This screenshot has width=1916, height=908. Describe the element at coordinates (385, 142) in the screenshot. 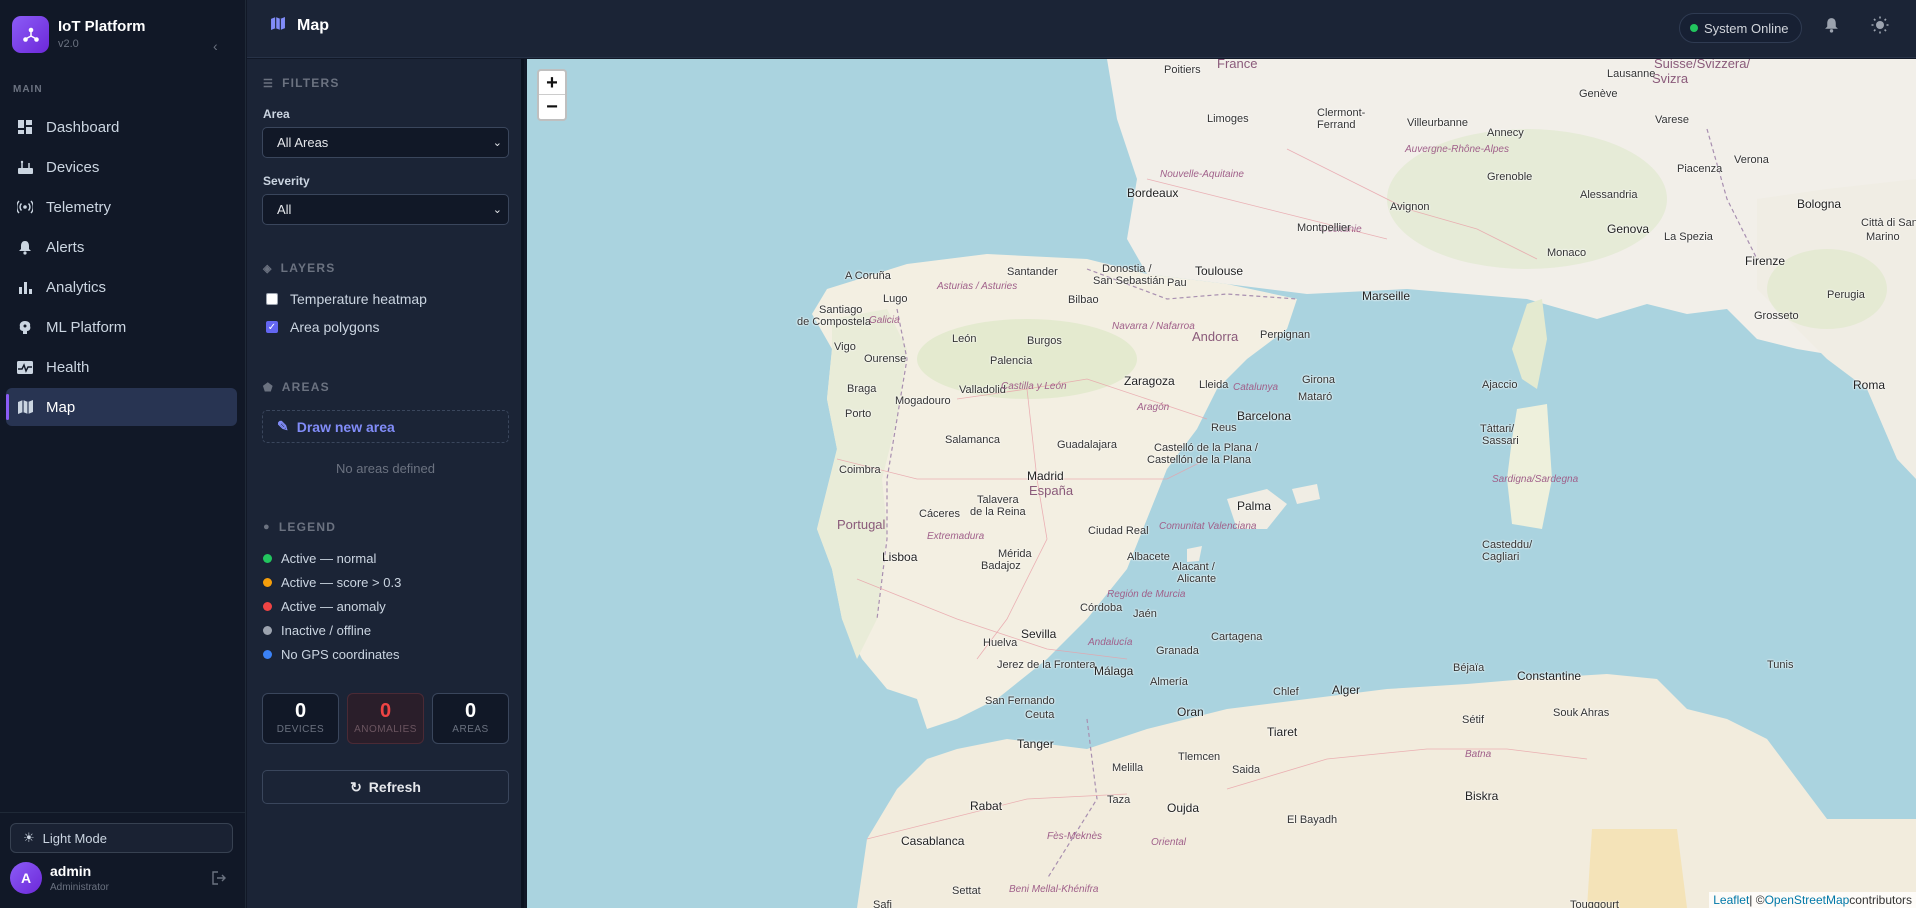

I see `area-select: All Areas ⌄` at that location.